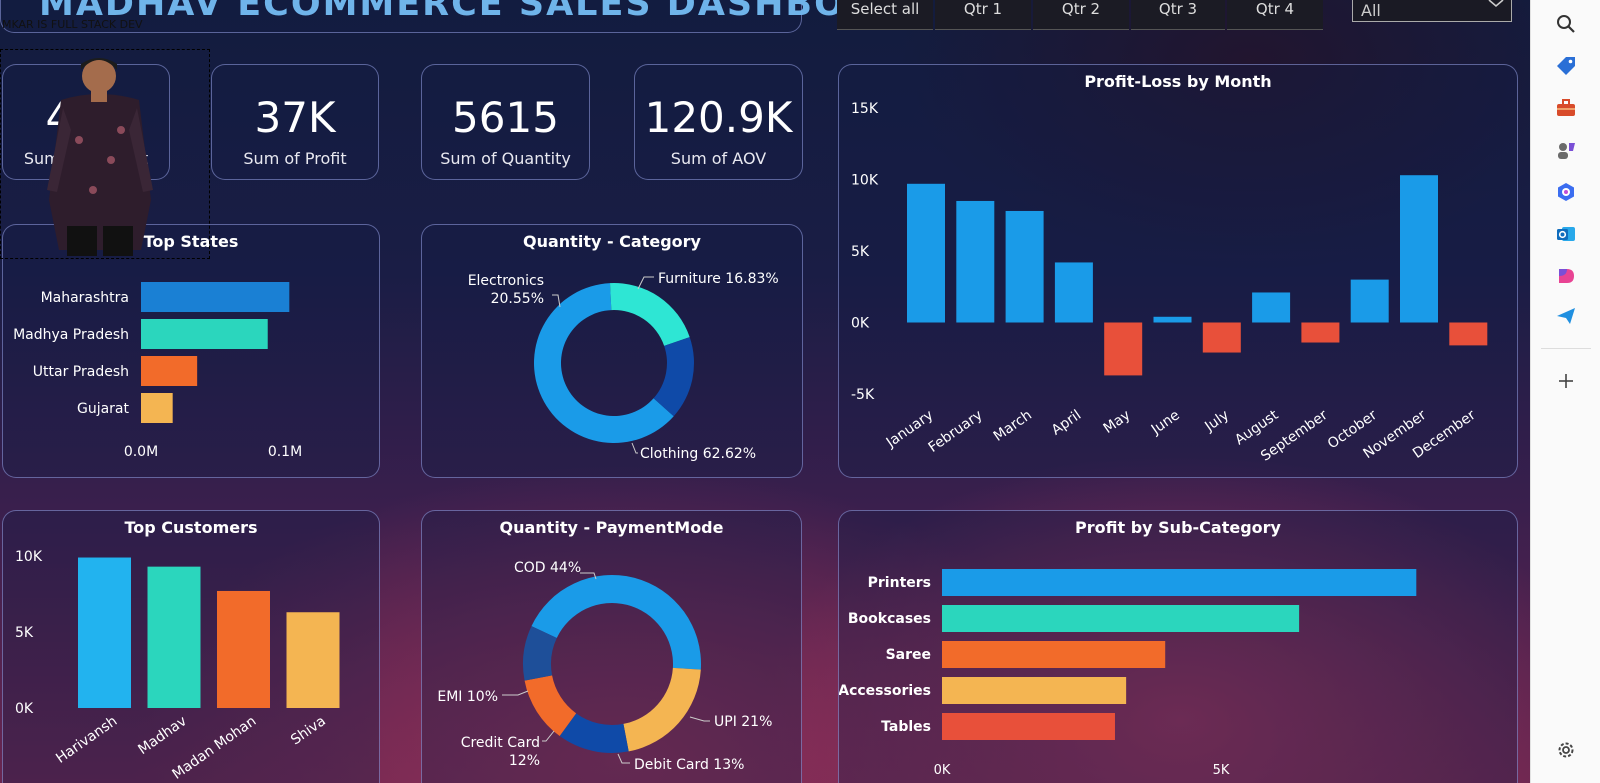 The image size is (1600, 783). What do you see at coordinates (141, 452) in the screenshot?
I see `x-tick-label: 0.0M` at bounding box center [141, 452].